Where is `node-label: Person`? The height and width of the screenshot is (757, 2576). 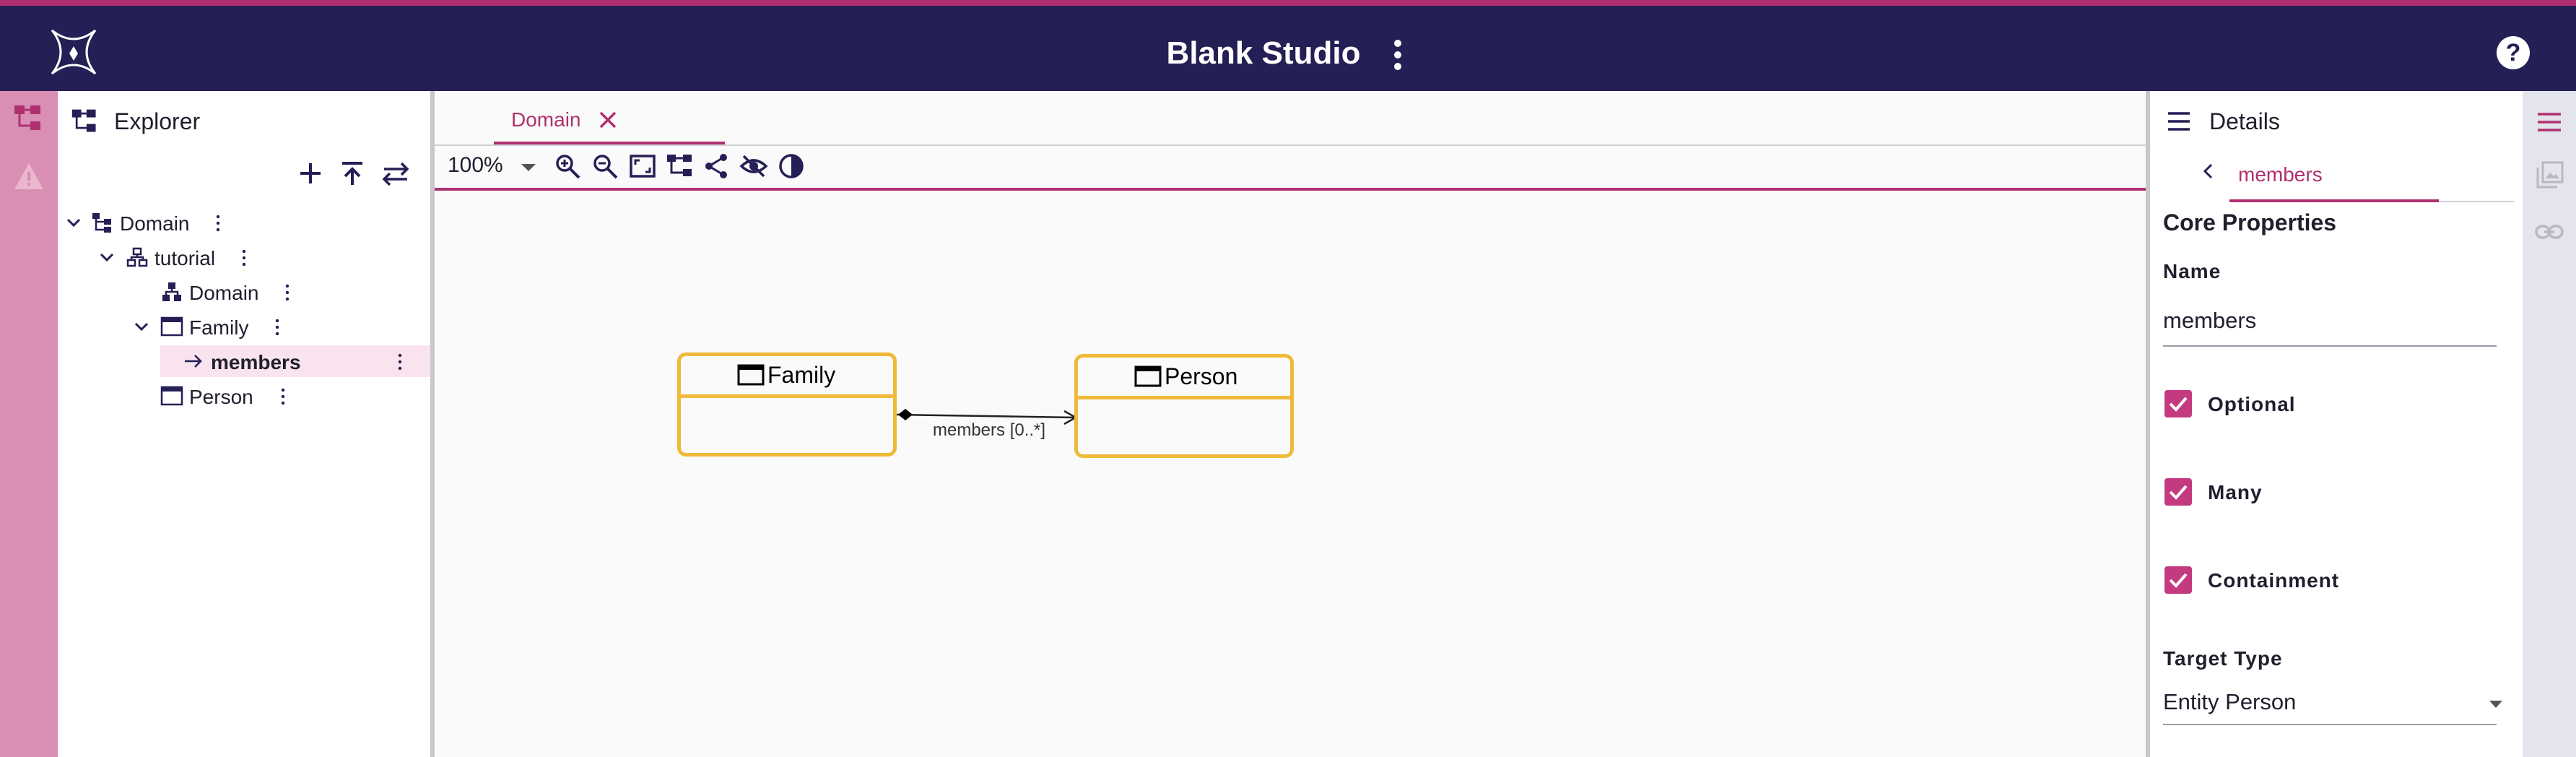
node-label: Person is located at coordinates (1201, 376).